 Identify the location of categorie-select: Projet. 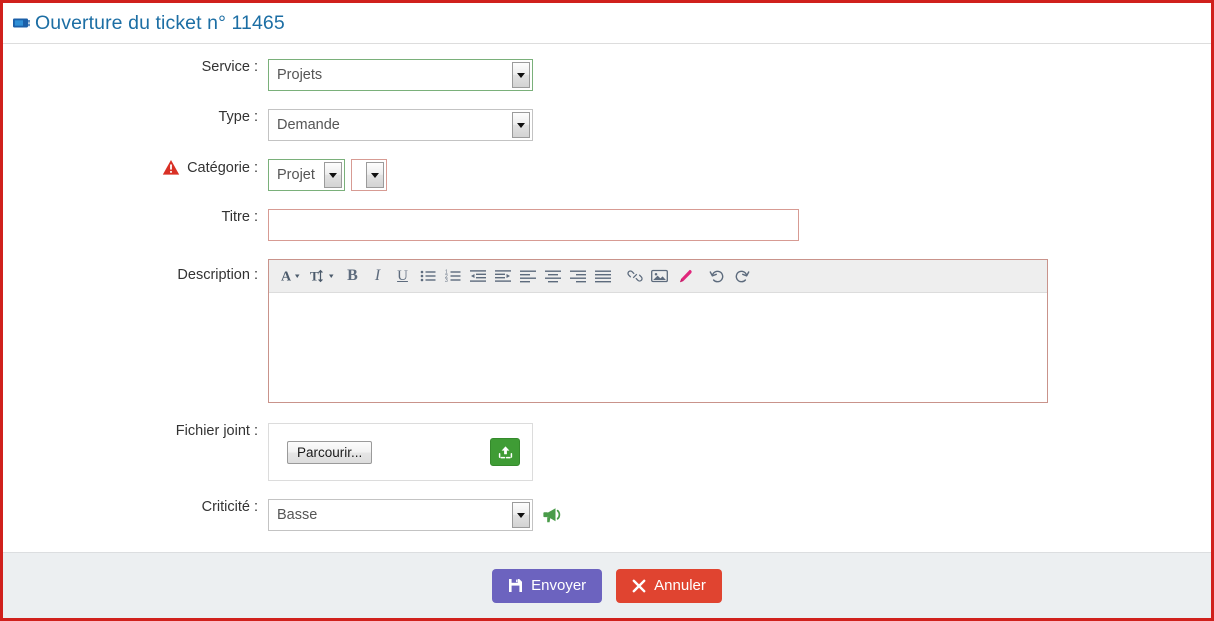
(306, 175).